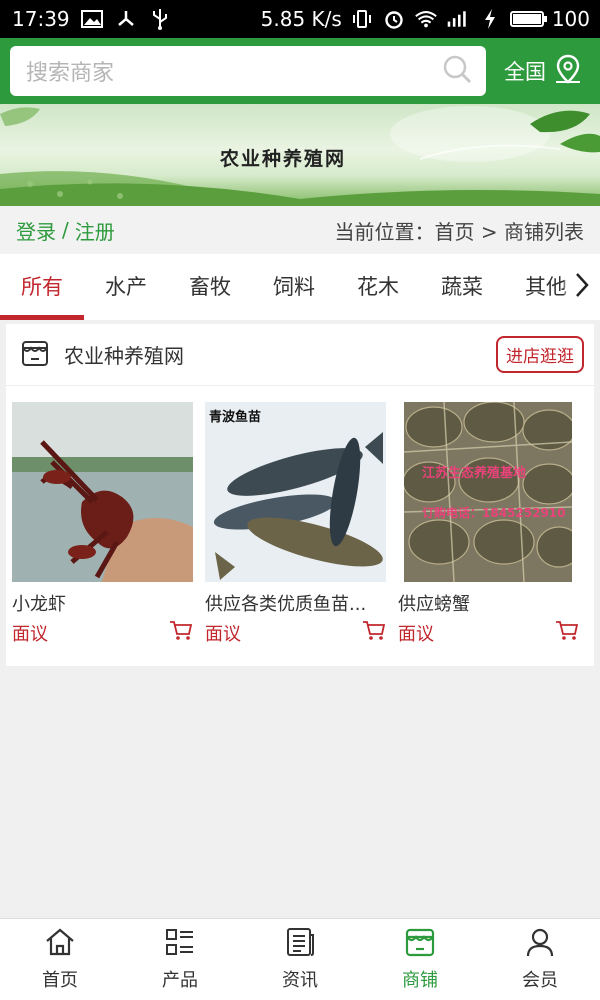  I want to click on category-tabs: 所有 水产 畜牧 饲料 花木 蔬菜 其他, so click(300, 287).